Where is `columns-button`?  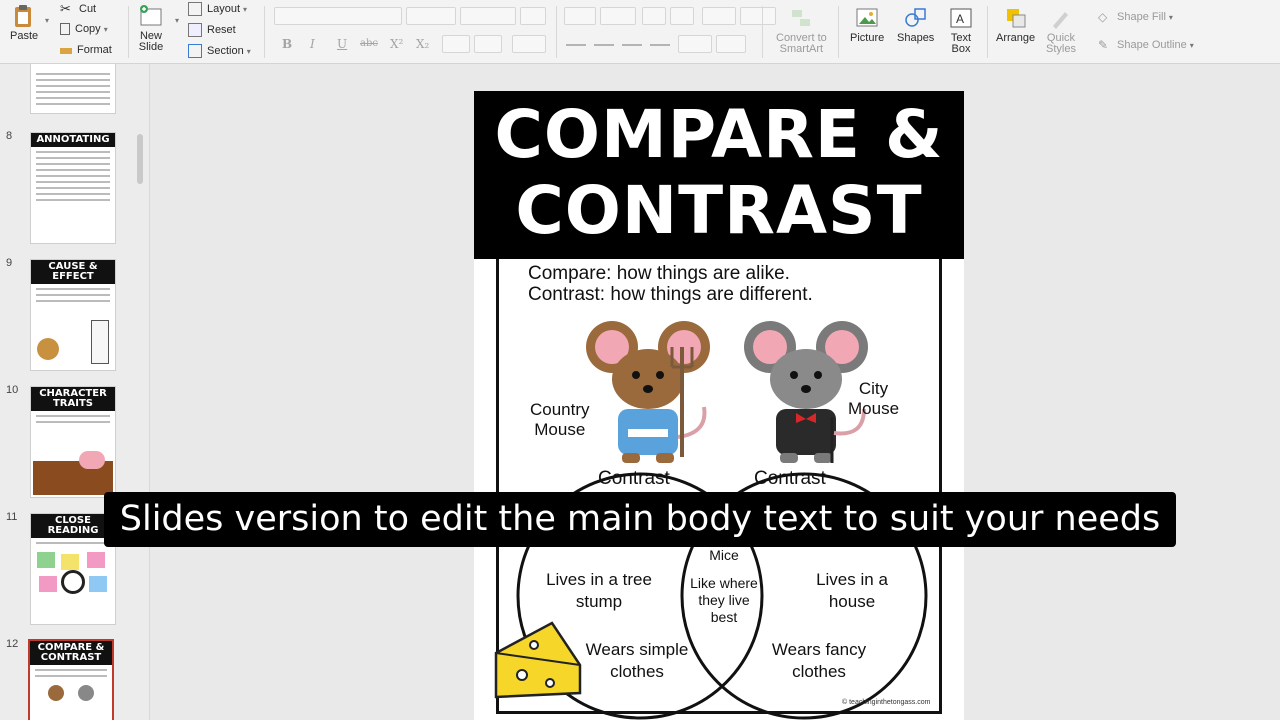
columns-button is located at coordinates (758, 16).